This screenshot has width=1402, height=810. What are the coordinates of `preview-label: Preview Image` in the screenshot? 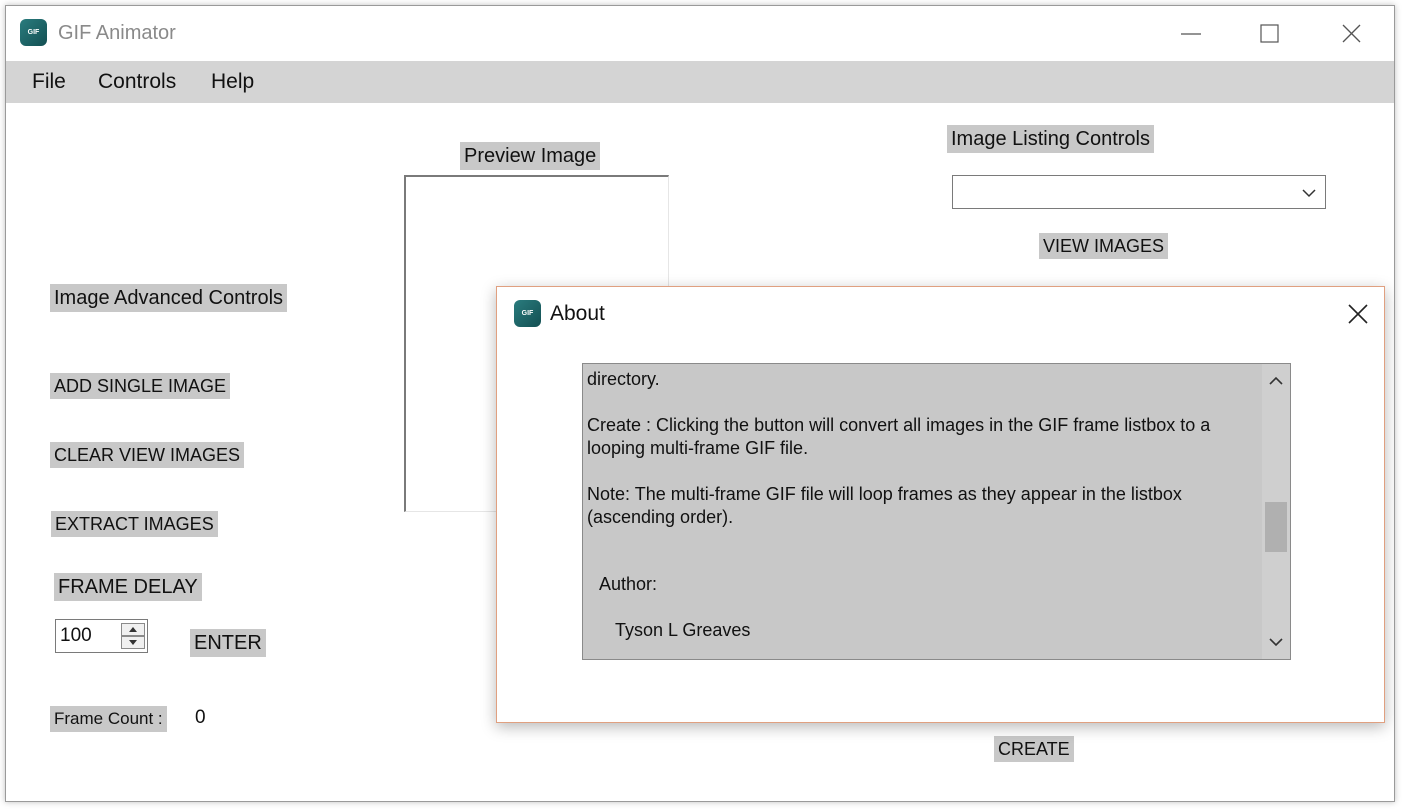 It's located at (530, 156).